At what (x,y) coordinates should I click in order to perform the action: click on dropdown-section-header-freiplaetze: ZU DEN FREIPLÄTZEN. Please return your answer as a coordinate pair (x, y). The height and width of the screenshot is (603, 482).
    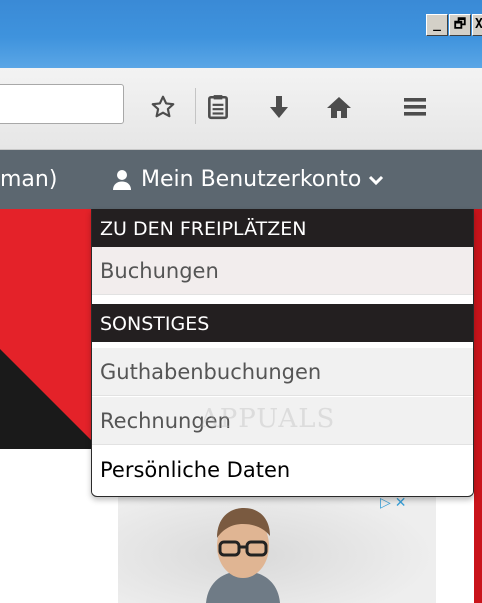
    Looking at the image, I should click on (282, 228).